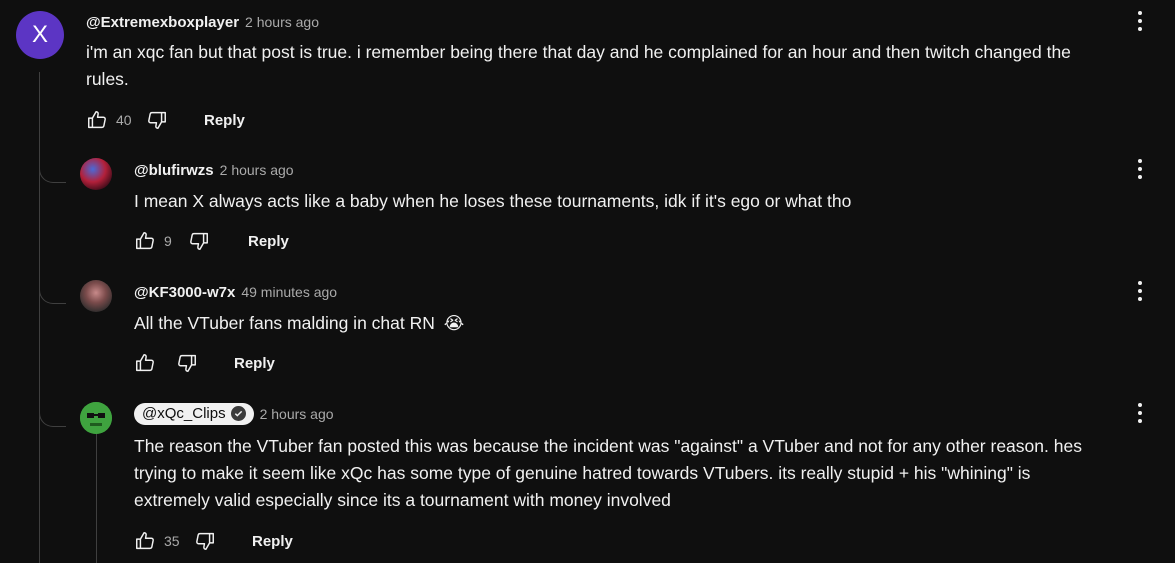 Image resolution: width=1175 pixels, height=563 pixels. I want to click on author-name: @xQc_Clips, so click(184, 413).